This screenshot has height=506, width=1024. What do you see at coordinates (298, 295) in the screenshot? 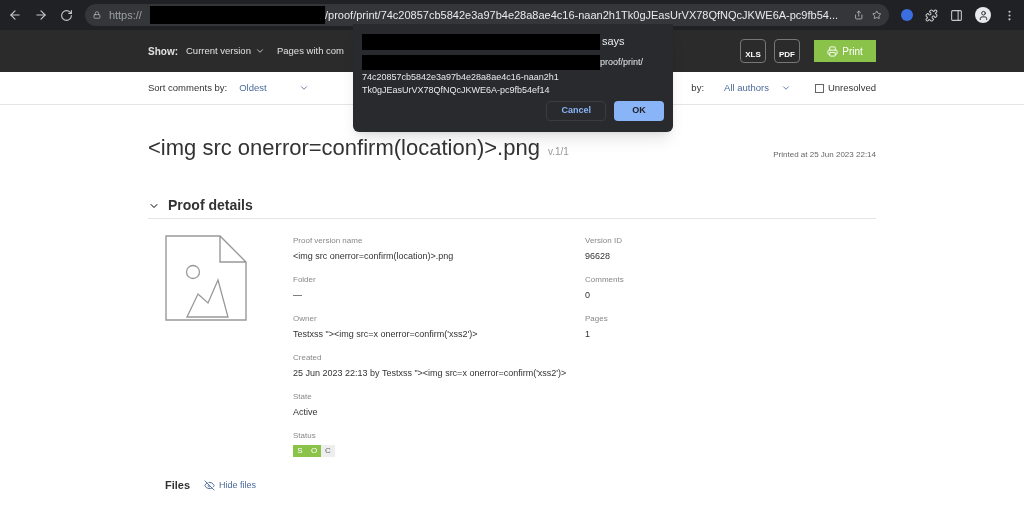
I see `field-value: —` at bounding box center [298, 295].